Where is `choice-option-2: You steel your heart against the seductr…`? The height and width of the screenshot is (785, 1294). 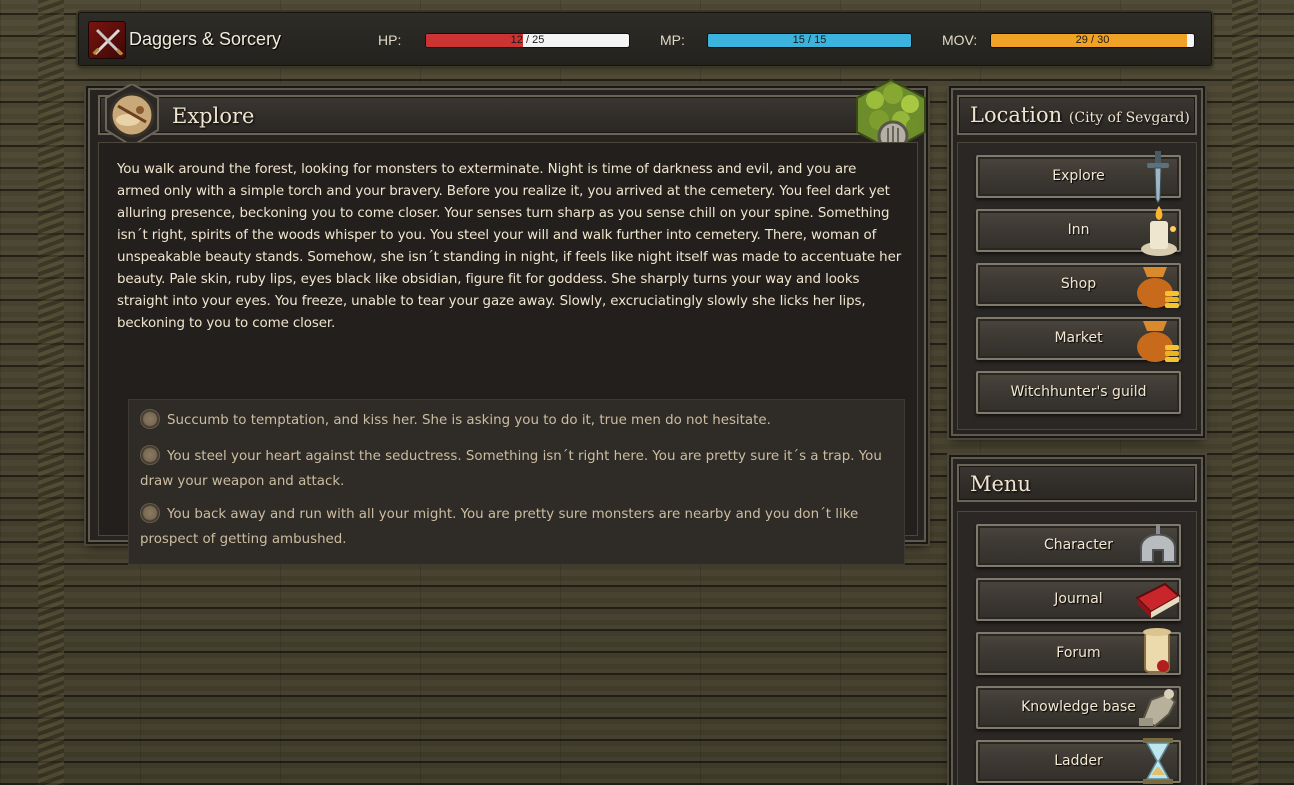 choice-option-2: You steel your heart against the seductr… is located at coordinates (517, 469).